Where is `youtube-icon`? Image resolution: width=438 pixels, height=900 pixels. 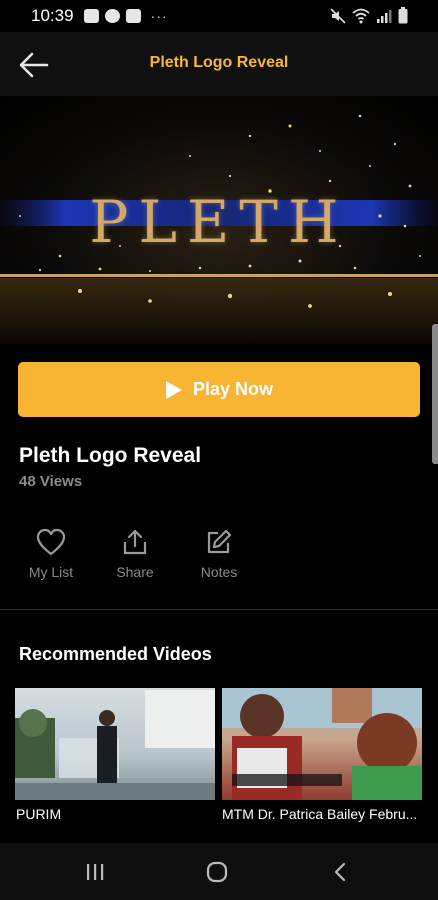
youtube-icon is located at coordinates (133, 16).